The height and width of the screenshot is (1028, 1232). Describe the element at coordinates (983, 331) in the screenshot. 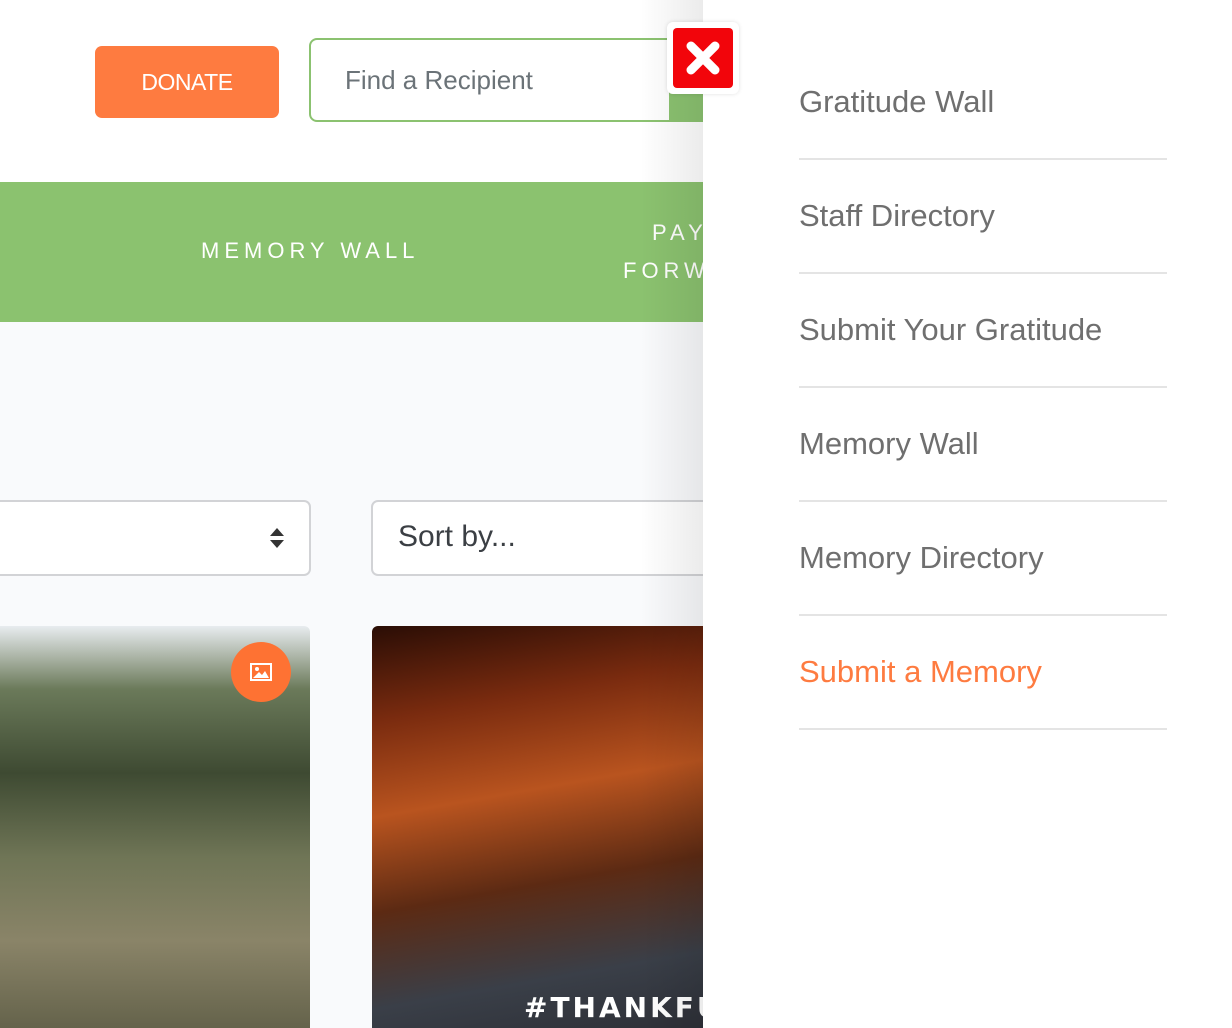

I see `side-menu-item-submit-gratitude: Submit Your Gratitude` at that location.